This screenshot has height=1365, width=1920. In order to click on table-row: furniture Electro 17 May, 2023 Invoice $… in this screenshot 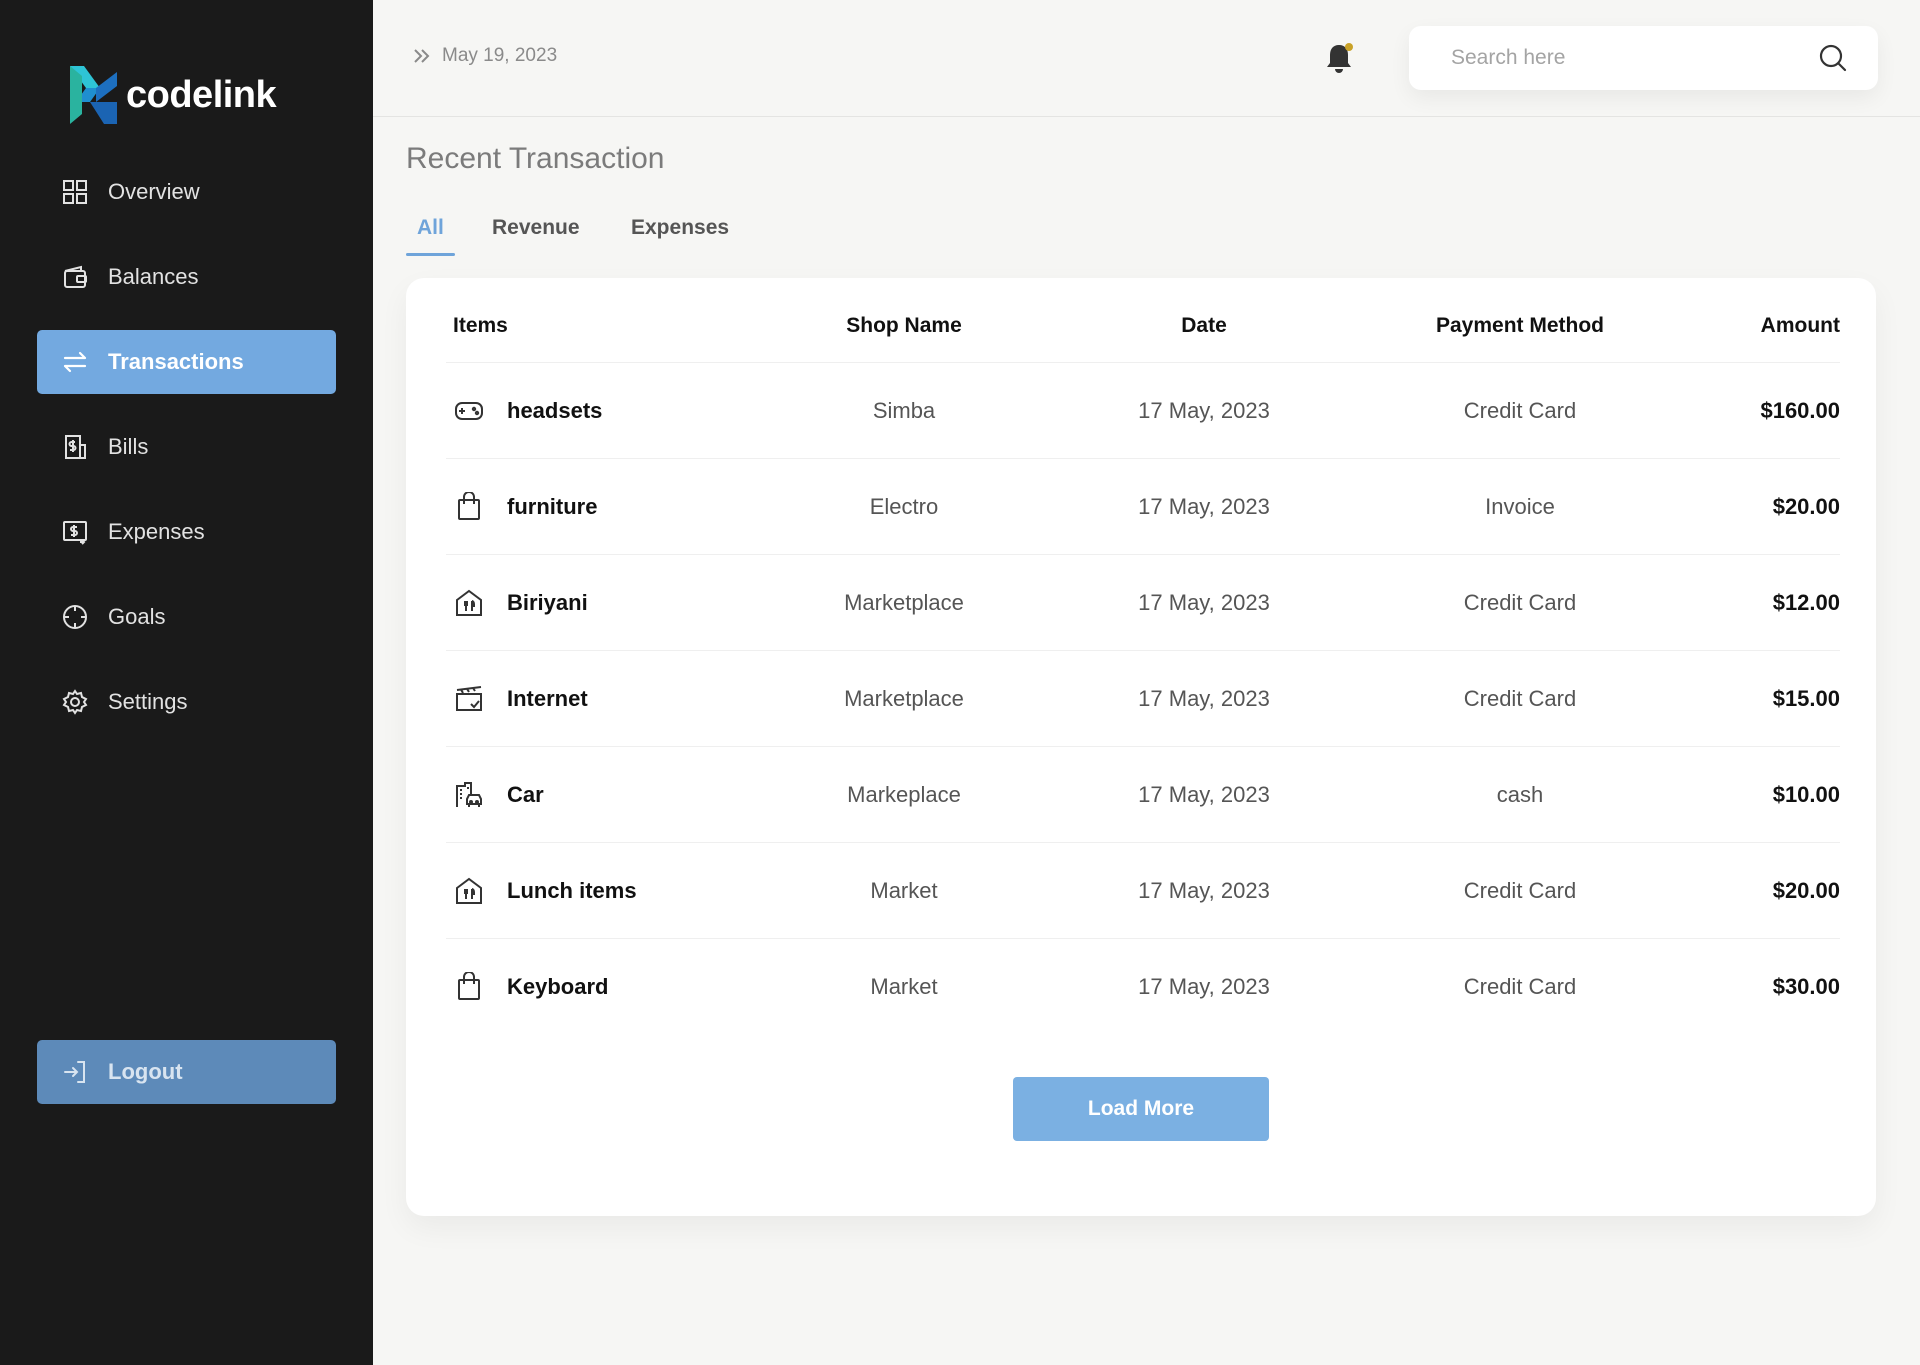, I will do `click(1143, 506)`.